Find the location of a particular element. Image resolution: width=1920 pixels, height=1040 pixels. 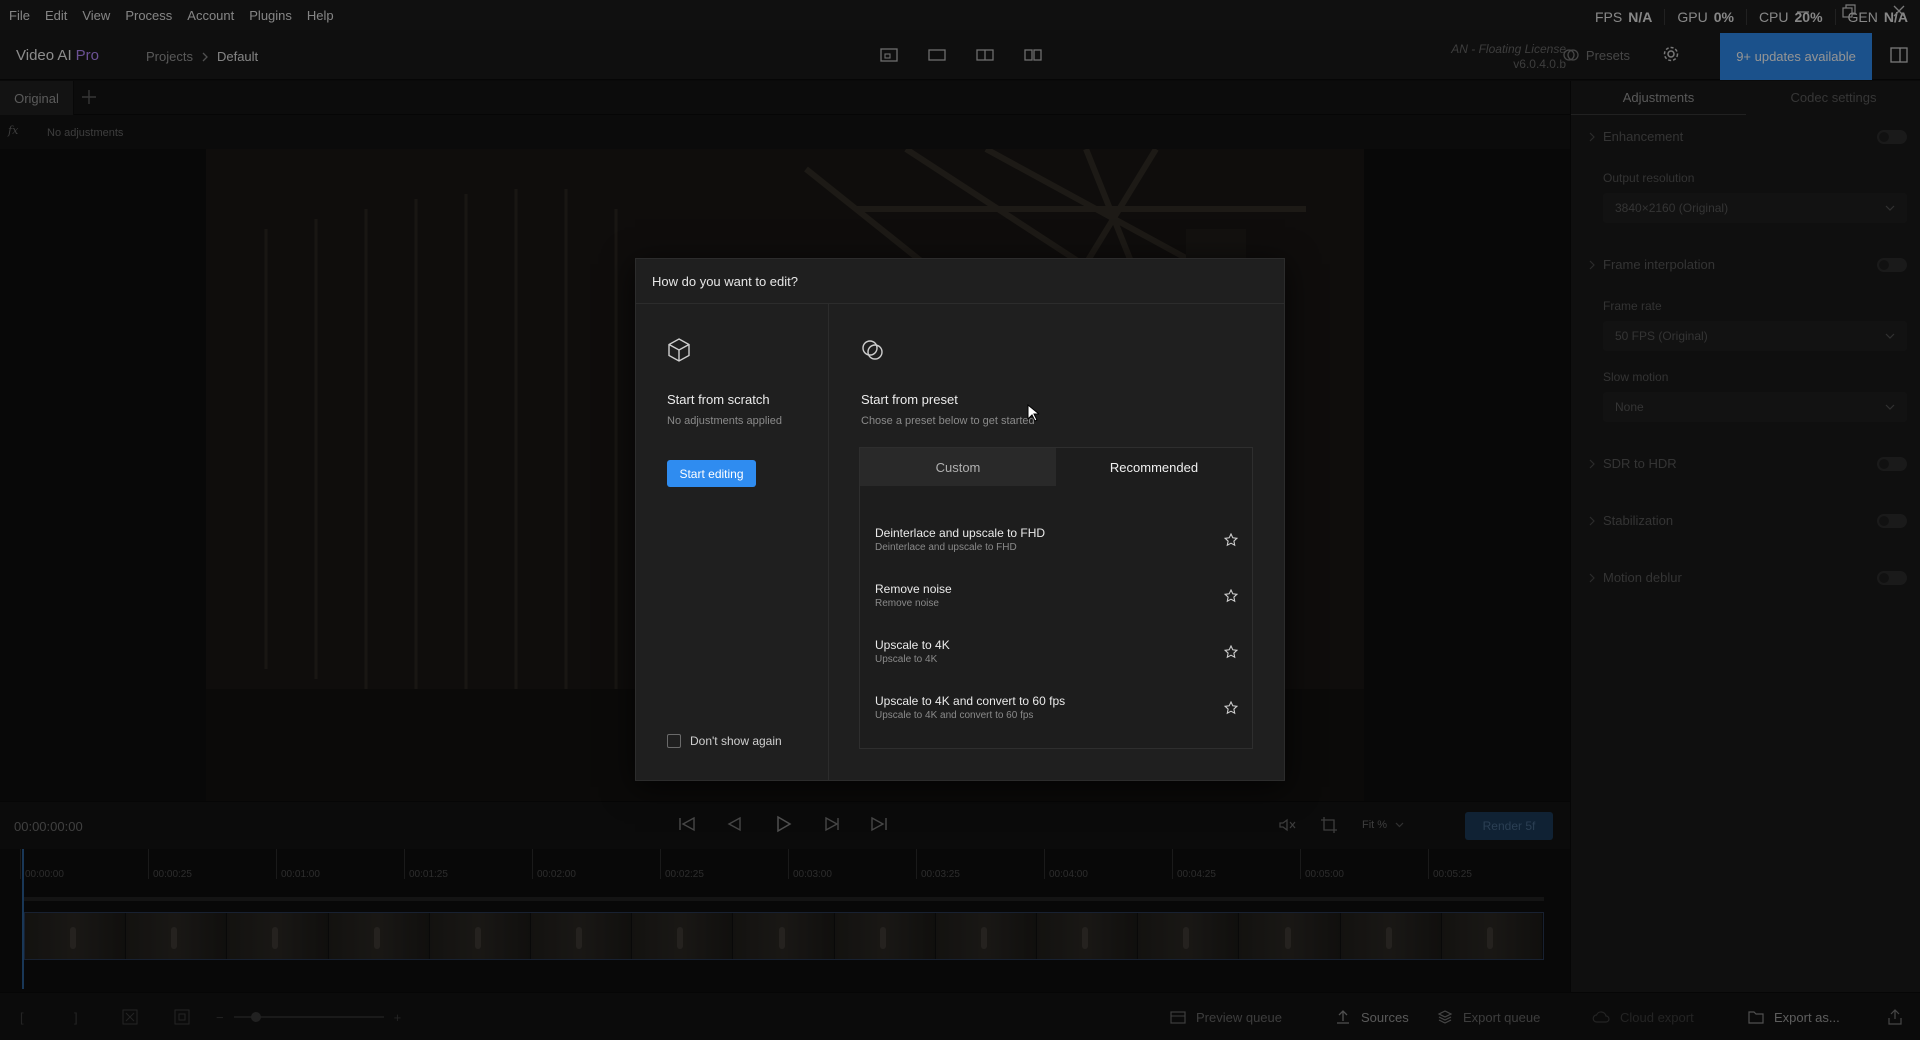

presets-icon is located at coordinates (873, 350).